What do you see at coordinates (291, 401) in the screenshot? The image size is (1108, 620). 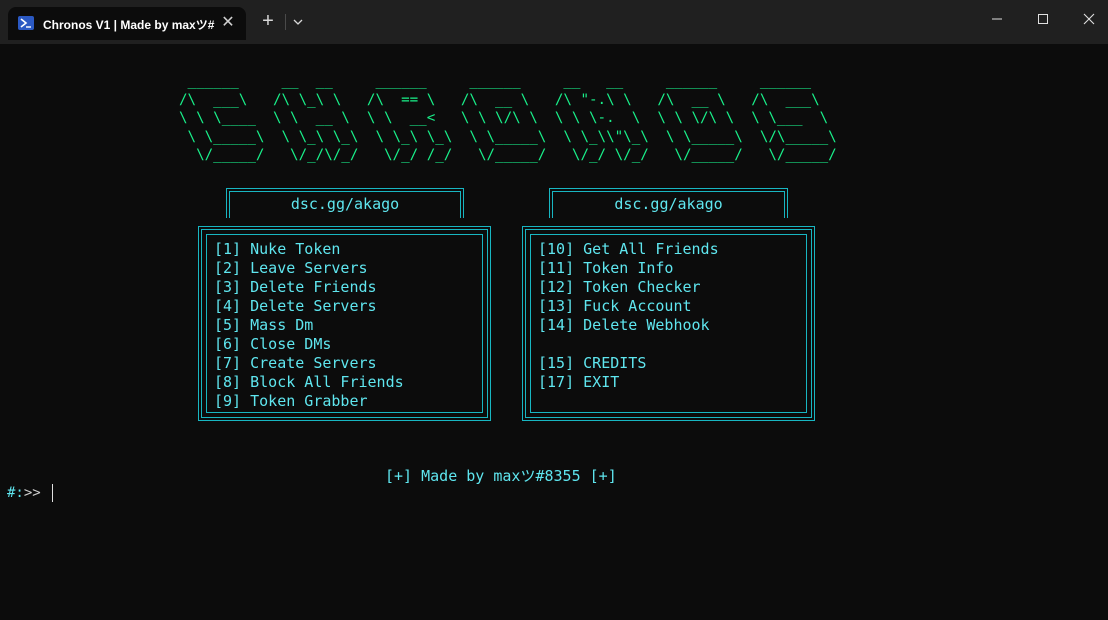 I see `left-menu-item: [9] Token Grabber` at bounding box center [291, 401].